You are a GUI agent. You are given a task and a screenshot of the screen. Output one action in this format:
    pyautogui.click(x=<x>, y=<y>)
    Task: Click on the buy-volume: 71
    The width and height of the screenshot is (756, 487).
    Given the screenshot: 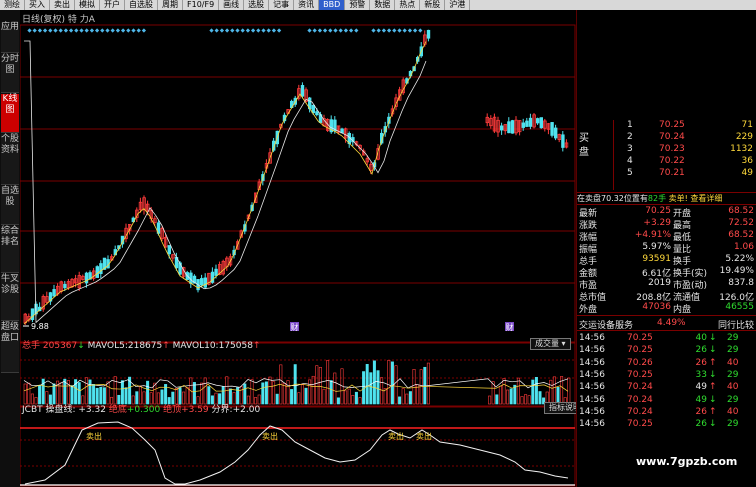 What is the action you would take?
    pyautogui.click(x=747, y=125)
    